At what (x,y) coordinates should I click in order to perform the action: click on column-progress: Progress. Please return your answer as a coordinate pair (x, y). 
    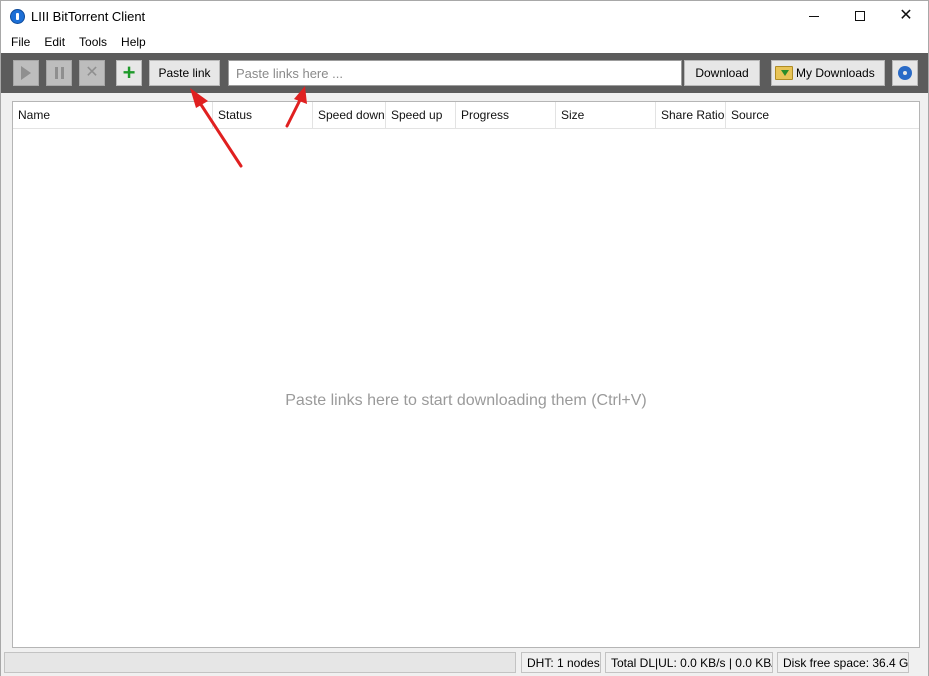
    Looking at the image, I should click on (506, 115).